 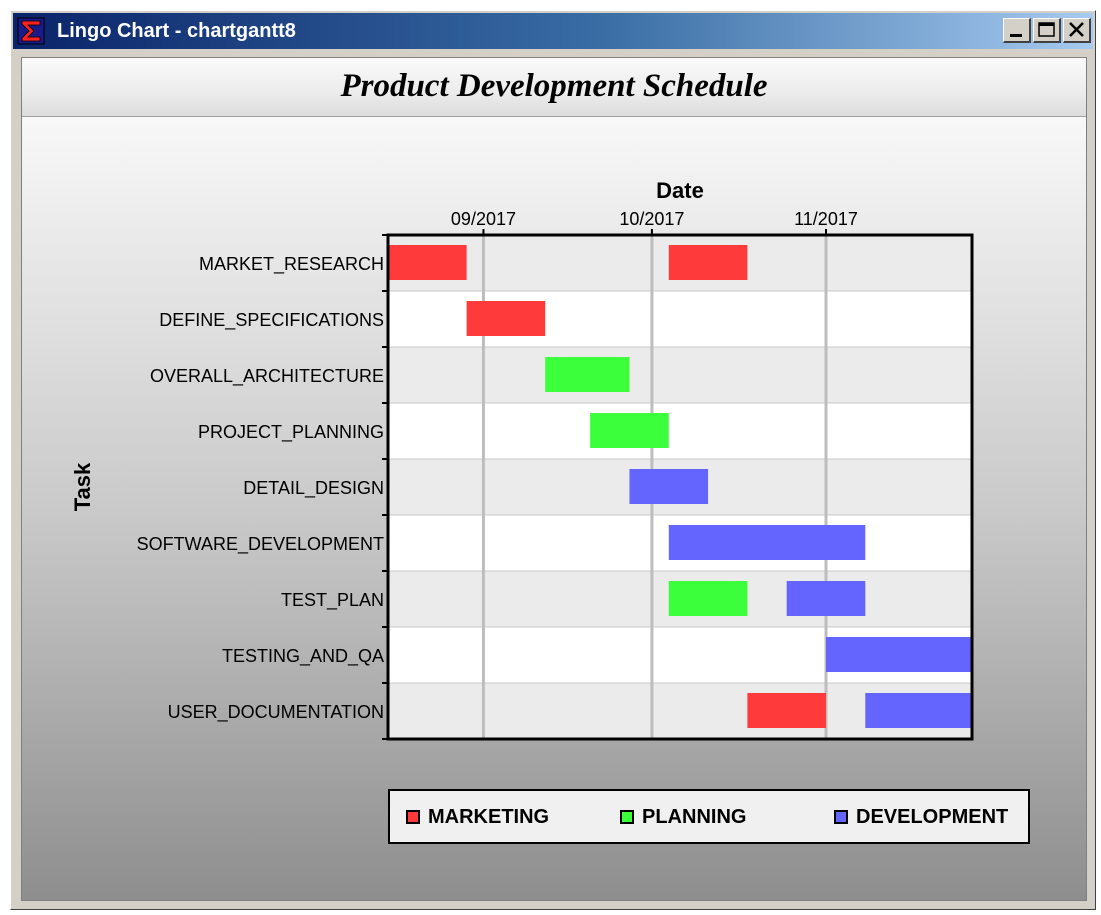 What do you see at coordinates (1017, 30) in the screenshot?
I see `minimize-button` at bounding box center [1017, 30].